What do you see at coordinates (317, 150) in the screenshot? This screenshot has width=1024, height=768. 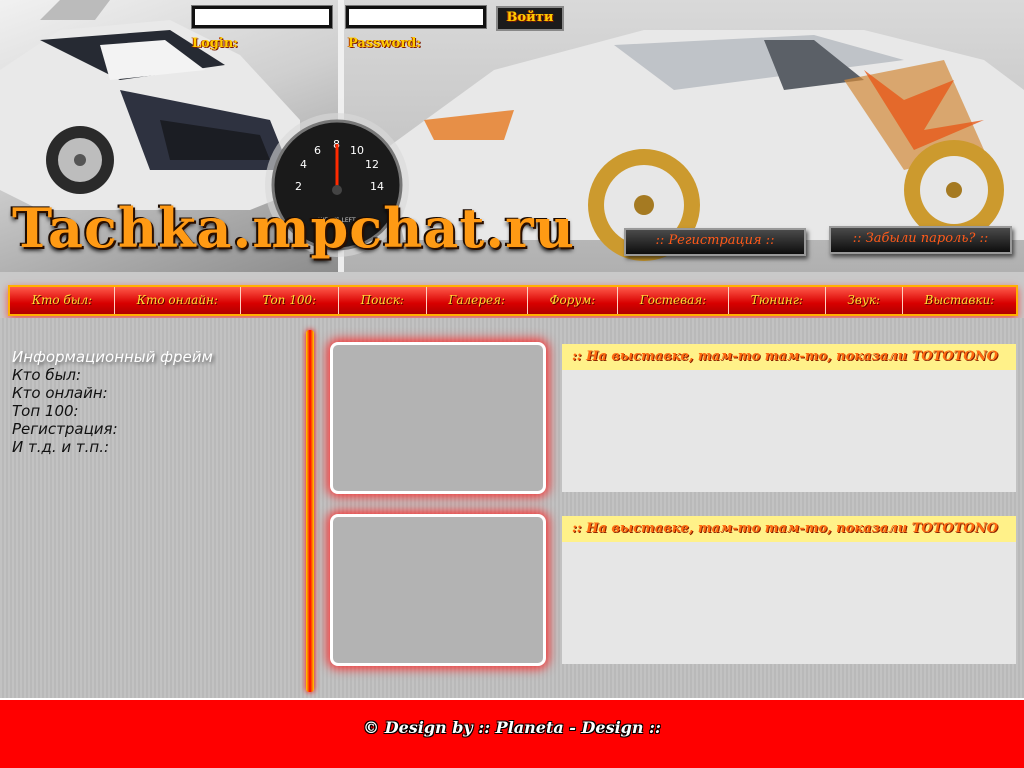 I see `gauge-tick: 6` at bounding box center [317, 150].